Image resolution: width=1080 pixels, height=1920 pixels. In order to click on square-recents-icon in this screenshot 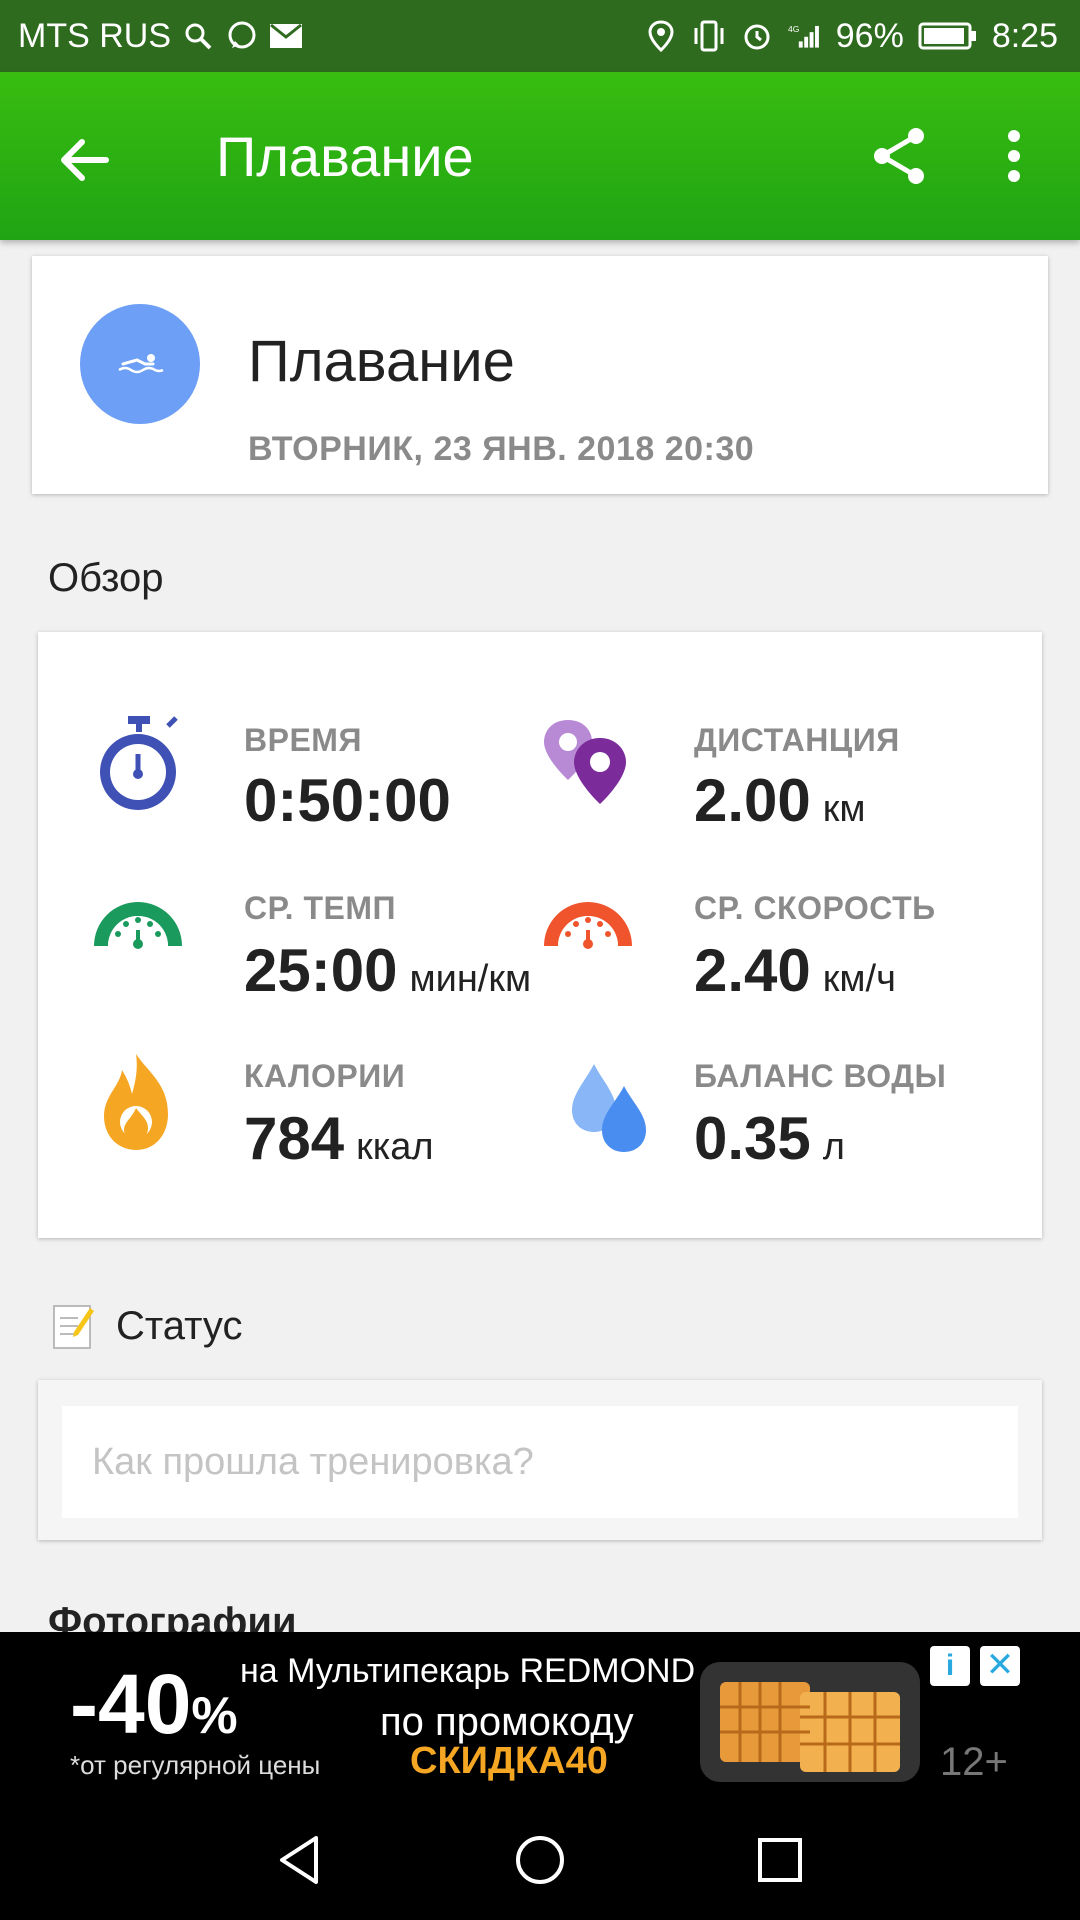, I will do `click(780, 1860)`.